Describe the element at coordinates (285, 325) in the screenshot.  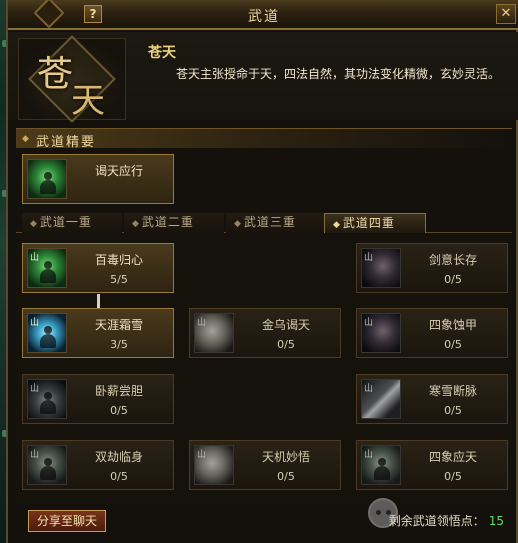
I see `skill-name: 金乌谒天` at that location.